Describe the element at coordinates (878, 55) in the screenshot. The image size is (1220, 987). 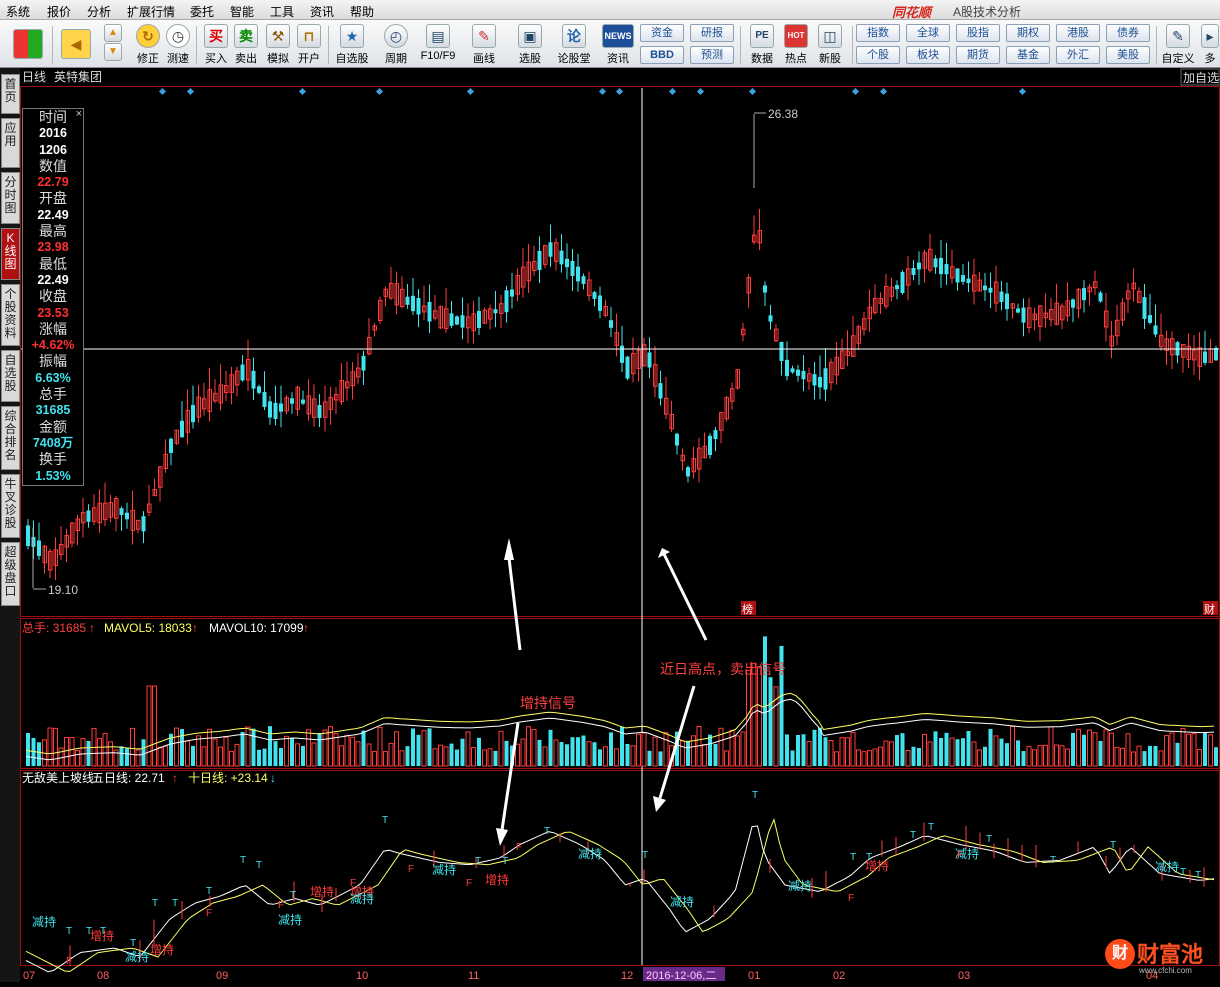
I see `market-stock-button: 个股` at that location.